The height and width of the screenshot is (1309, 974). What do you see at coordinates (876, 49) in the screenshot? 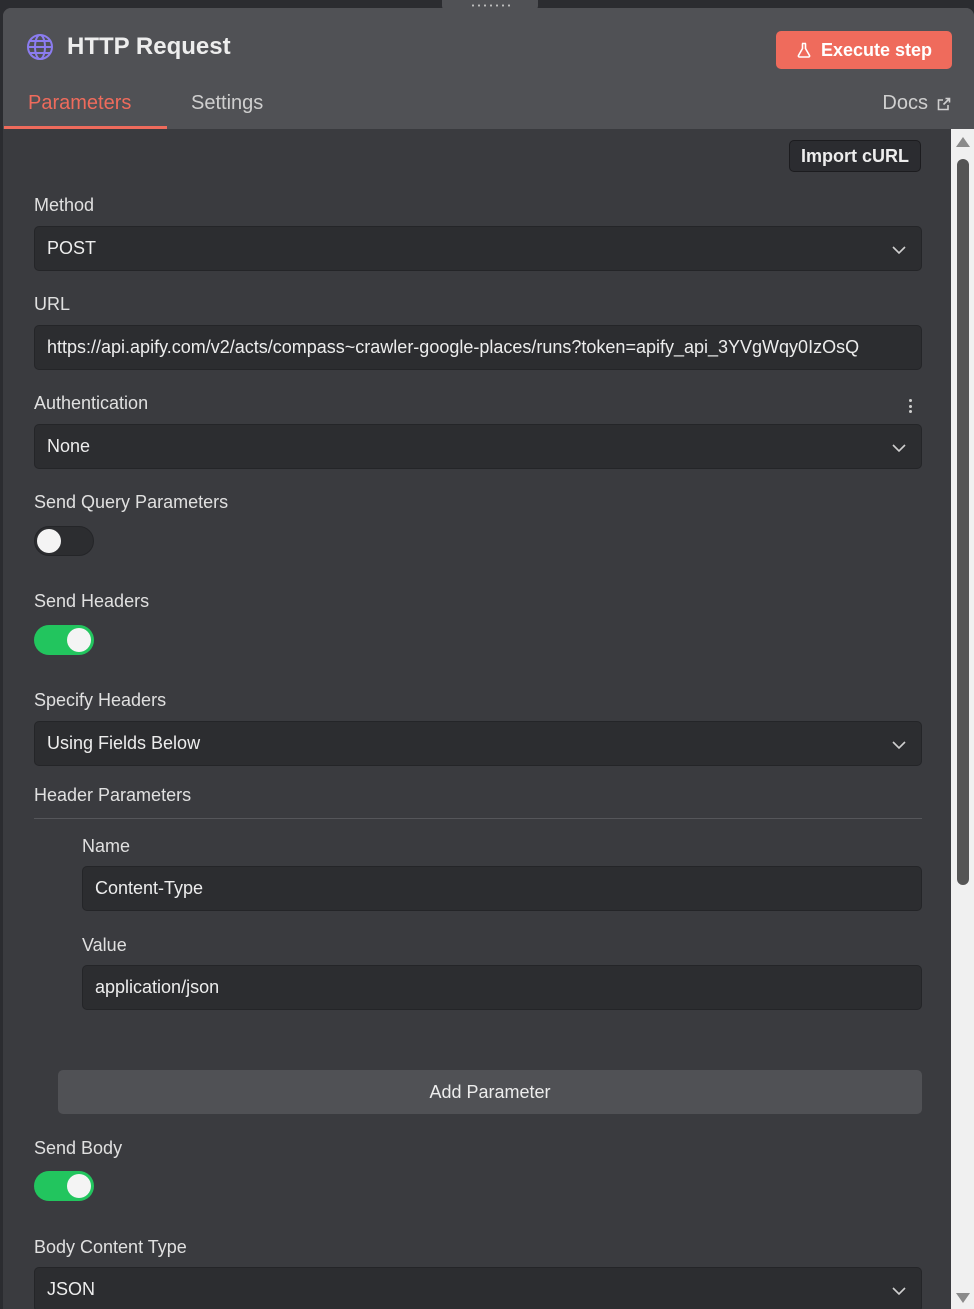
I see `execute-step-label: Execute step` at bounding box center [876, 49].